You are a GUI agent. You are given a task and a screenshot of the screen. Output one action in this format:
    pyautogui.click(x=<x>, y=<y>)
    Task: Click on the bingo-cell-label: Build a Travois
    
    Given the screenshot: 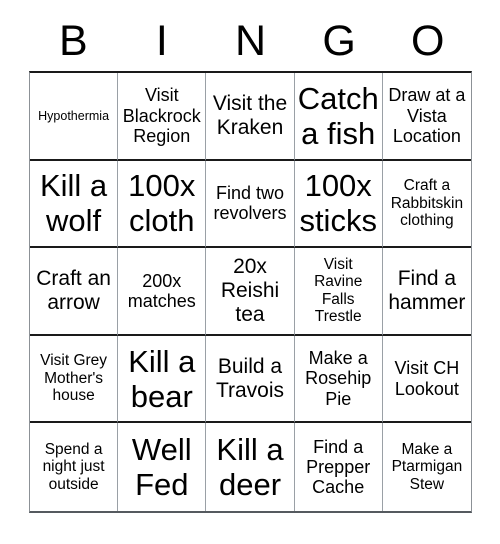 What is the action you would take?
    pyautogui.click(x=250, y=378)
    